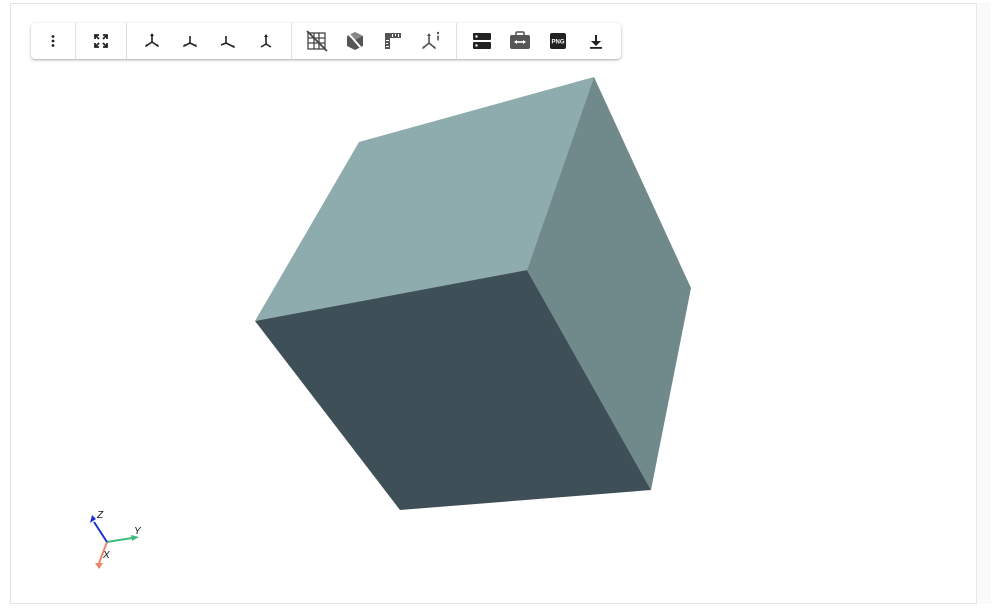  I want to click on fit-view-button, so click(101, 41).